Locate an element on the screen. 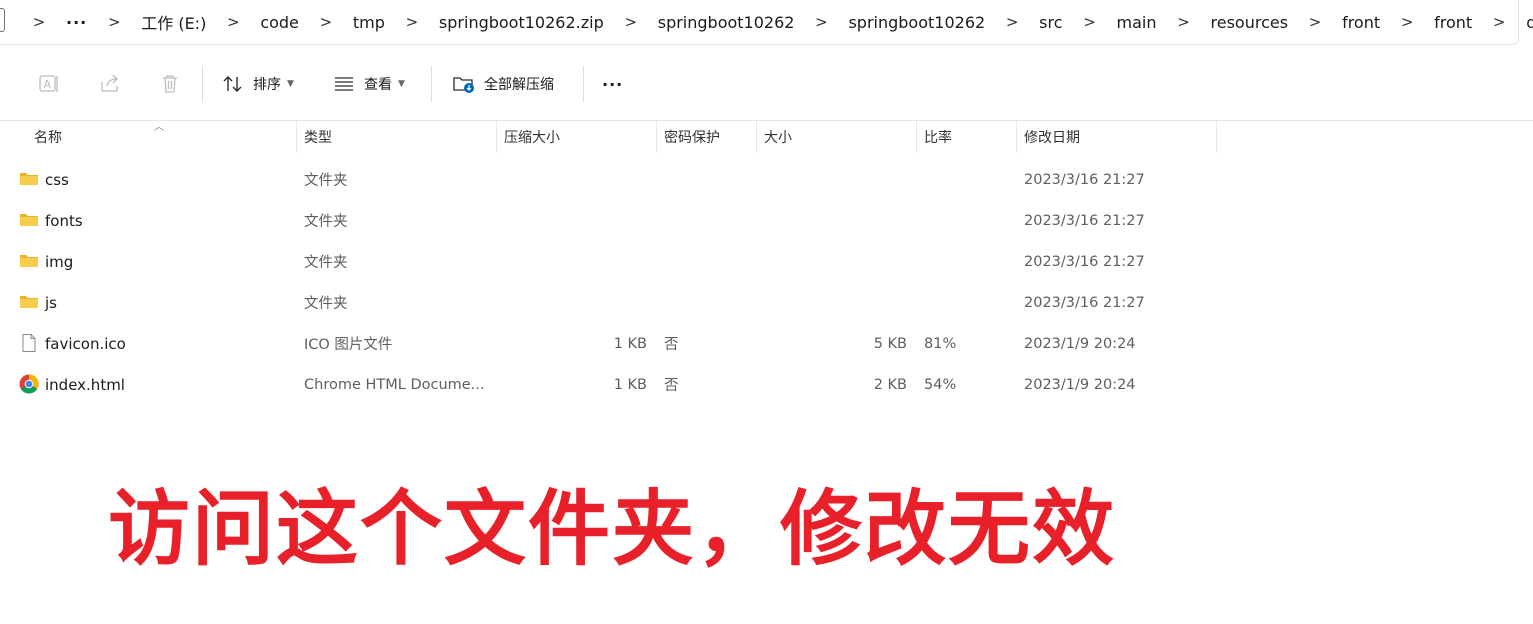 This screenshot has width=1533, height=624. extract-folder-icon is located at coordinates (463, 85).